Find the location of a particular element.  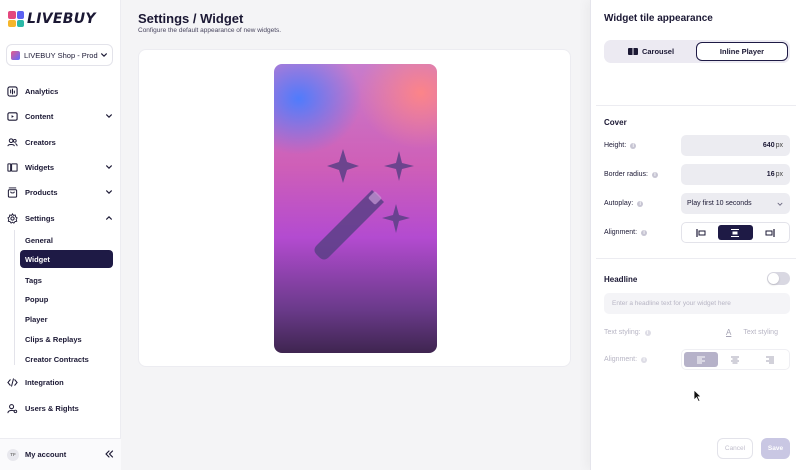

tab-carousel: Carousel is located at coordinates (651, 51).